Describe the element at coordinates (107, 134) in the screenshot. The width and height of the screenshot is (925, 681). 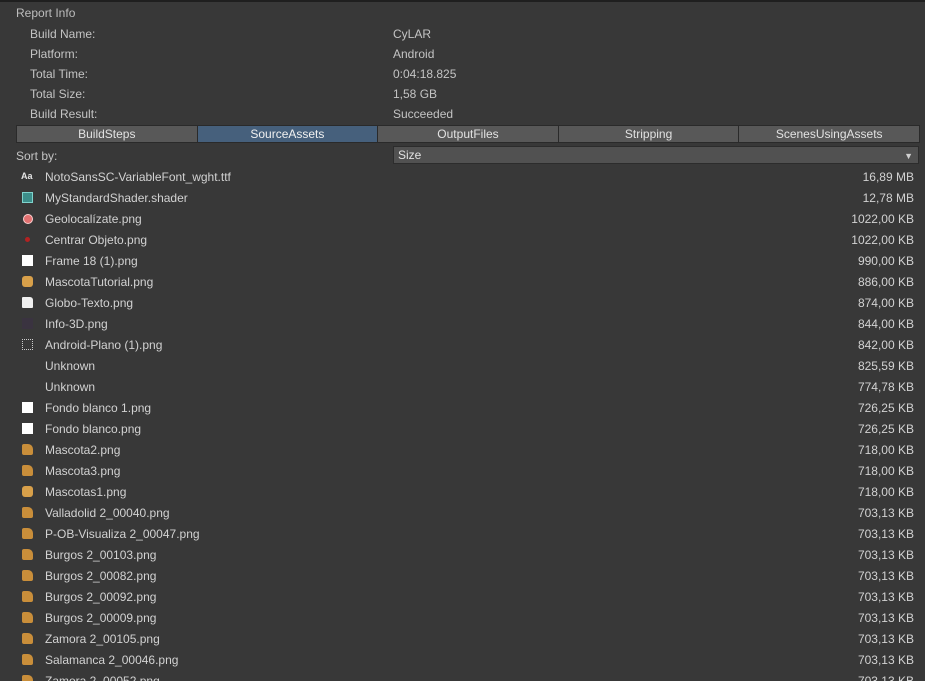
I see `tab-buildsteps: BuildSteps` at that location.